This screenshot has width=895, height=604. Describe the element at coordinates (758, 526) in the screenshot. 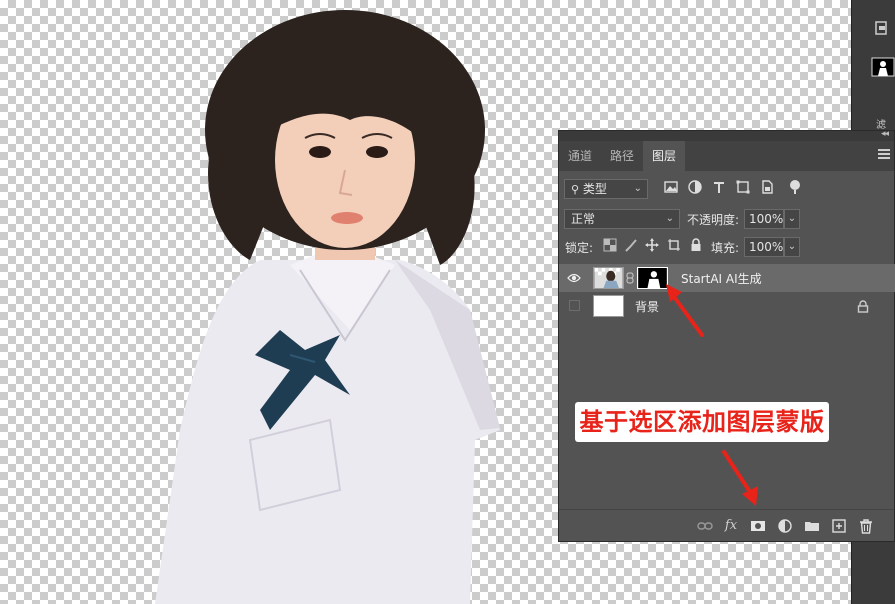

I see `add-mask-icon` at that location.